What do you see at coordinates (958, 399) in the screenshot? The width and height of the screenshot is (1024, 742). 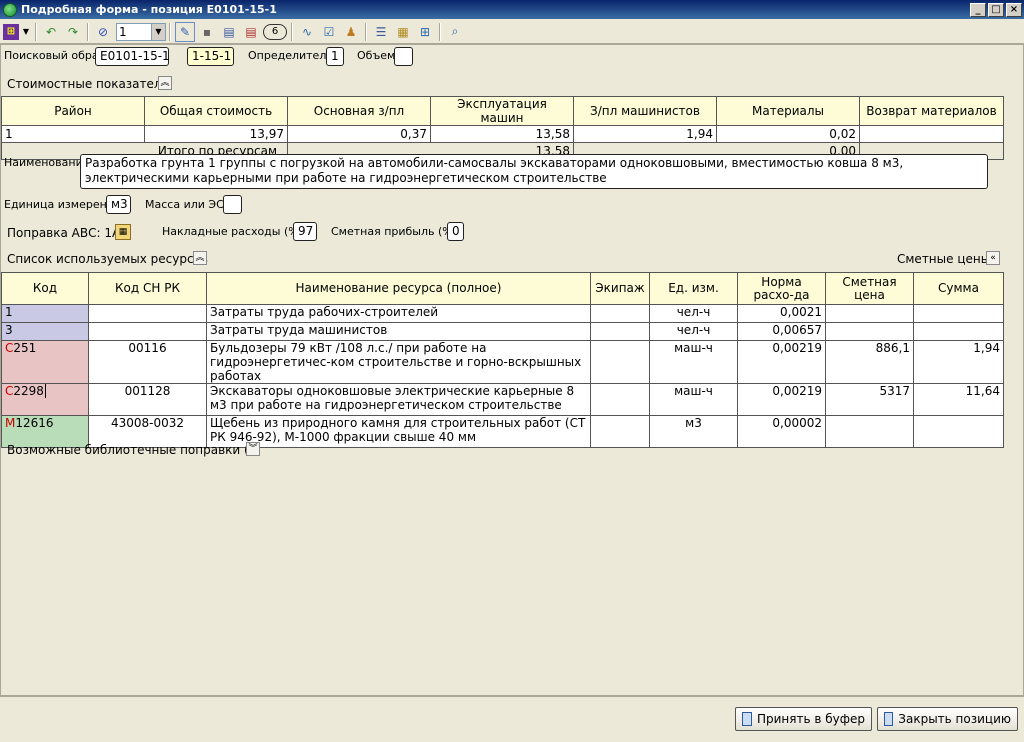 I see `res-sum: 11,64` at bounding box center [958, 399].